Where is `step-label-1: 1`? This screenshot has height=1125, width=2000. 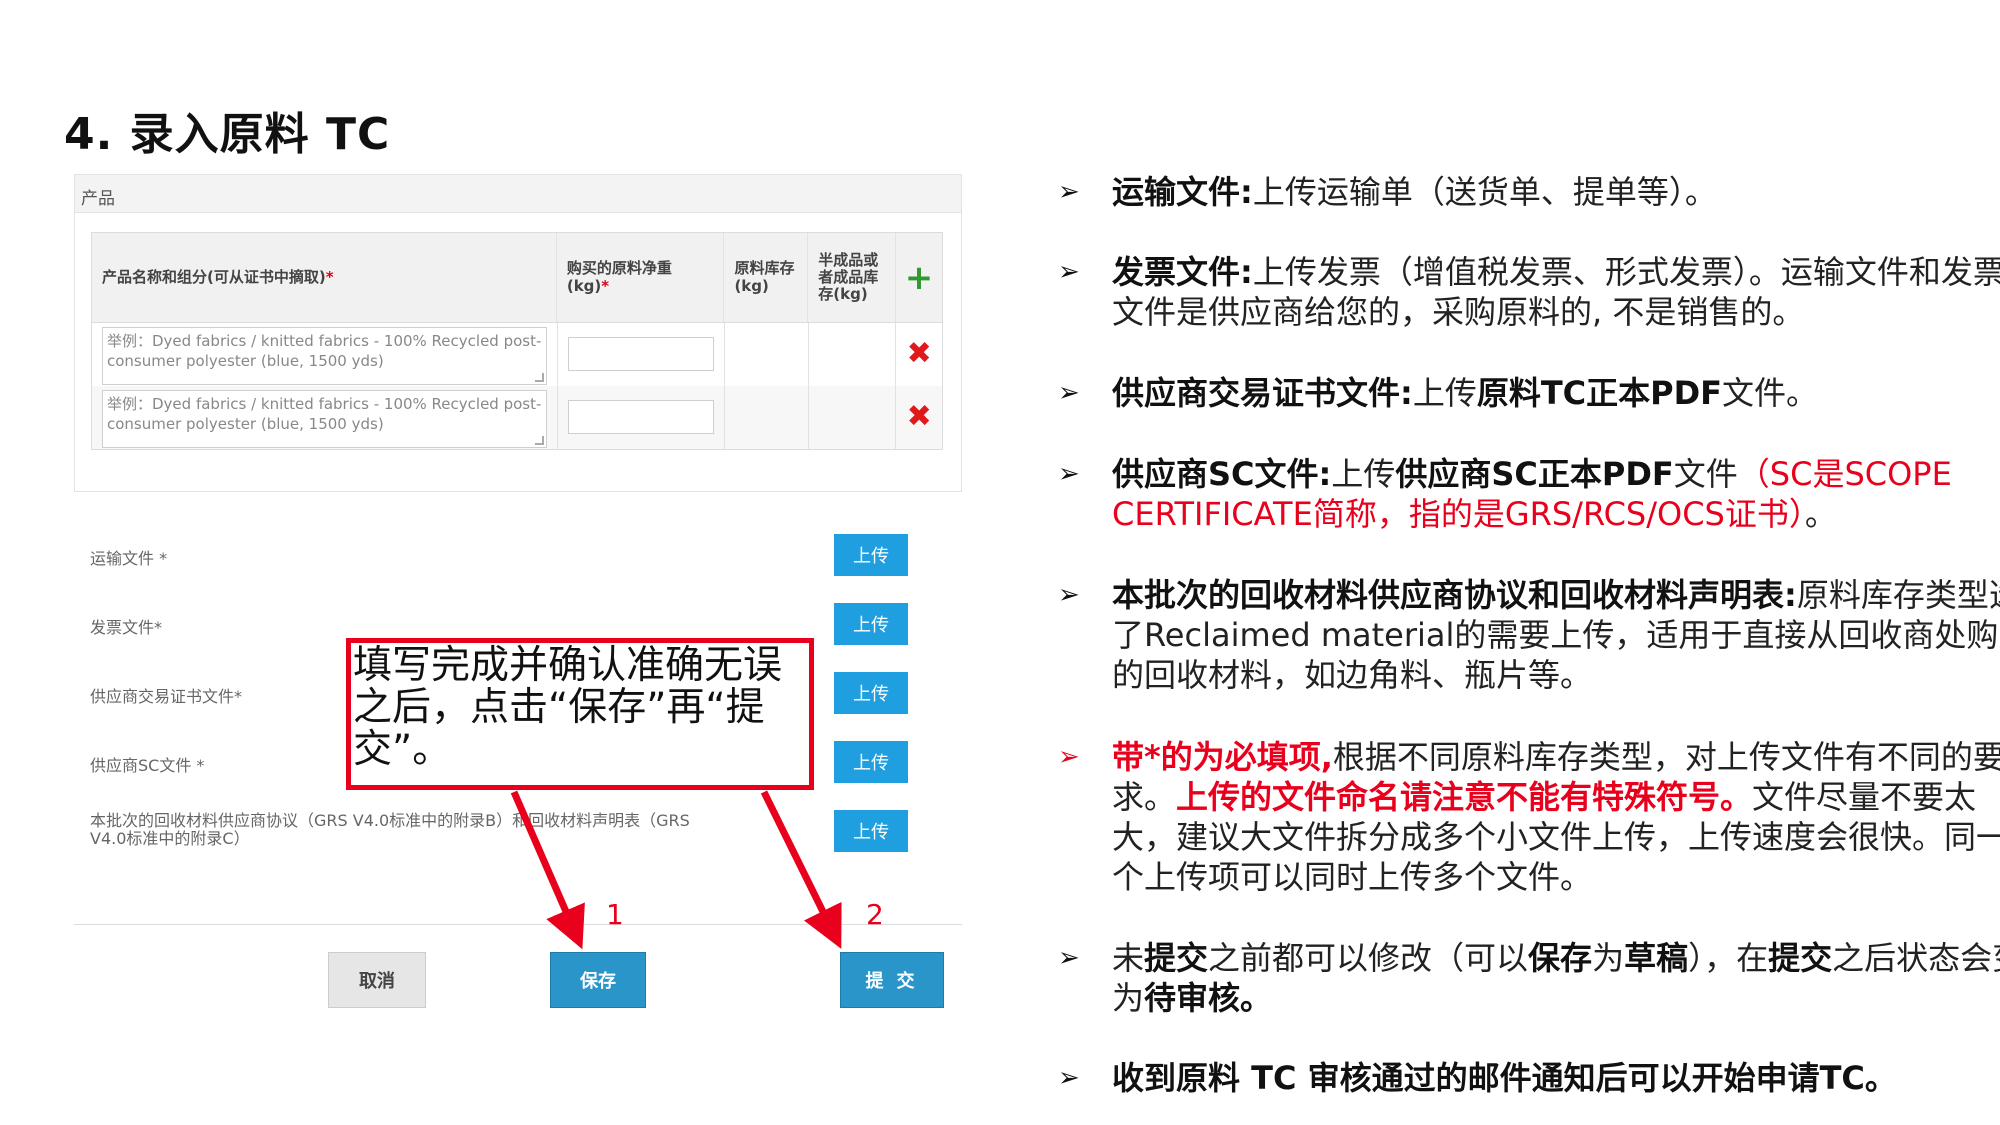
step-label-1: 1 is located at coordinates (615, 914).